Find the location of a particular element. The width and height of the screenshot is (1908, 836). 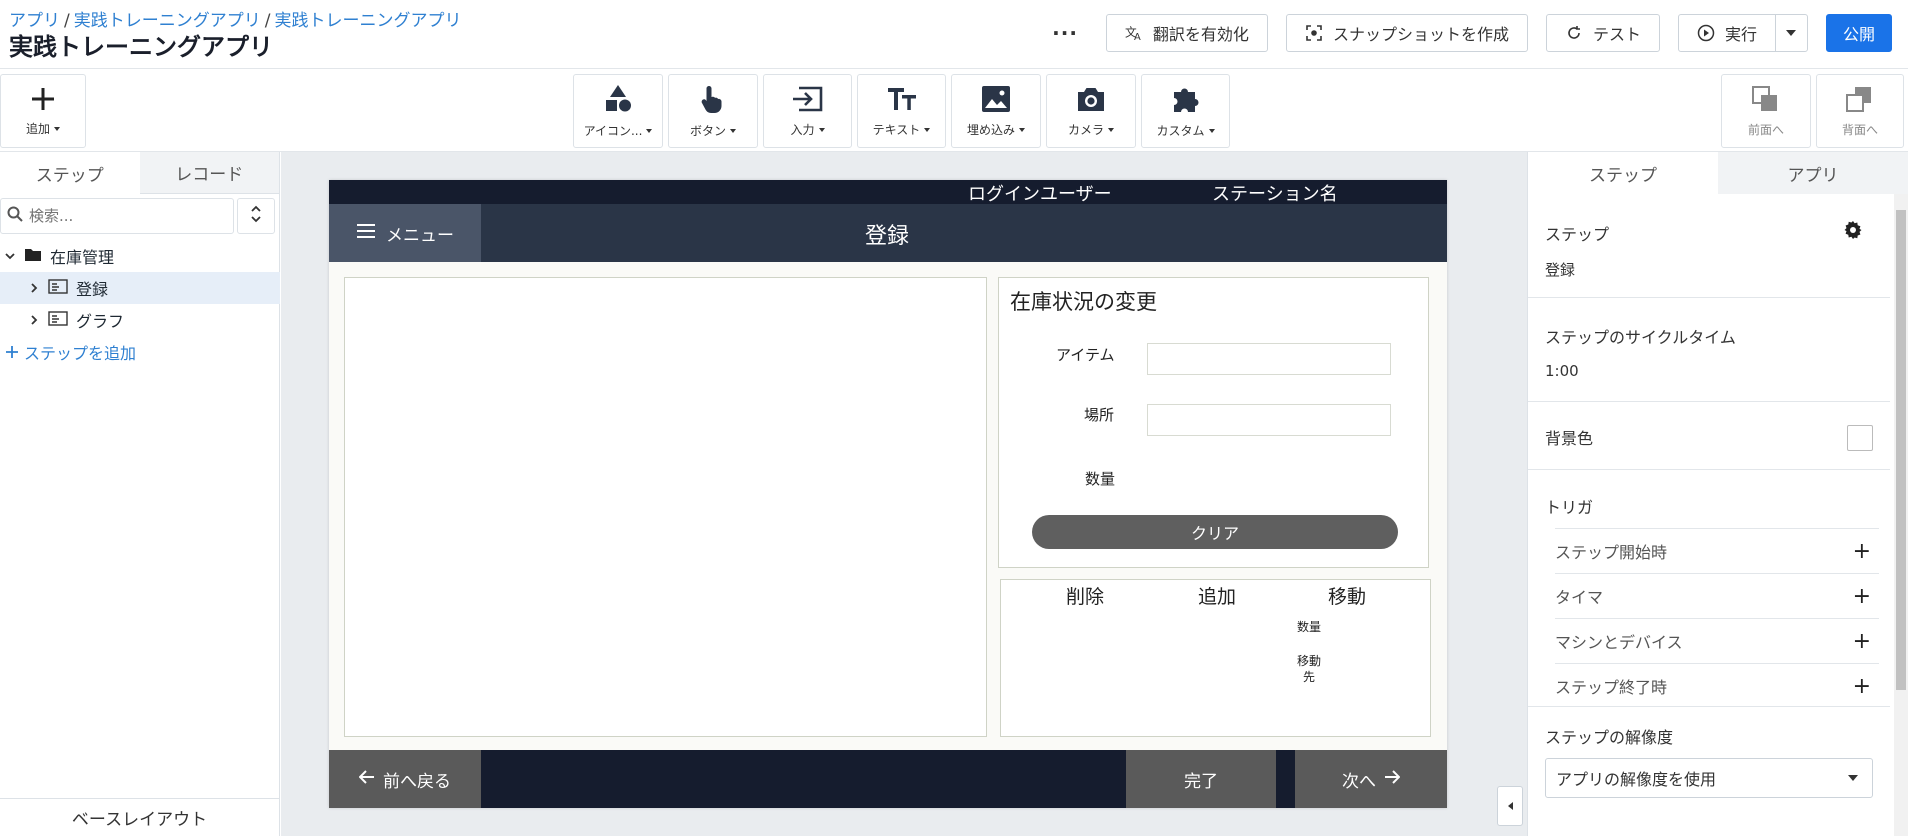

button-widget-button: ボタン is located at coordinates (713, 111).